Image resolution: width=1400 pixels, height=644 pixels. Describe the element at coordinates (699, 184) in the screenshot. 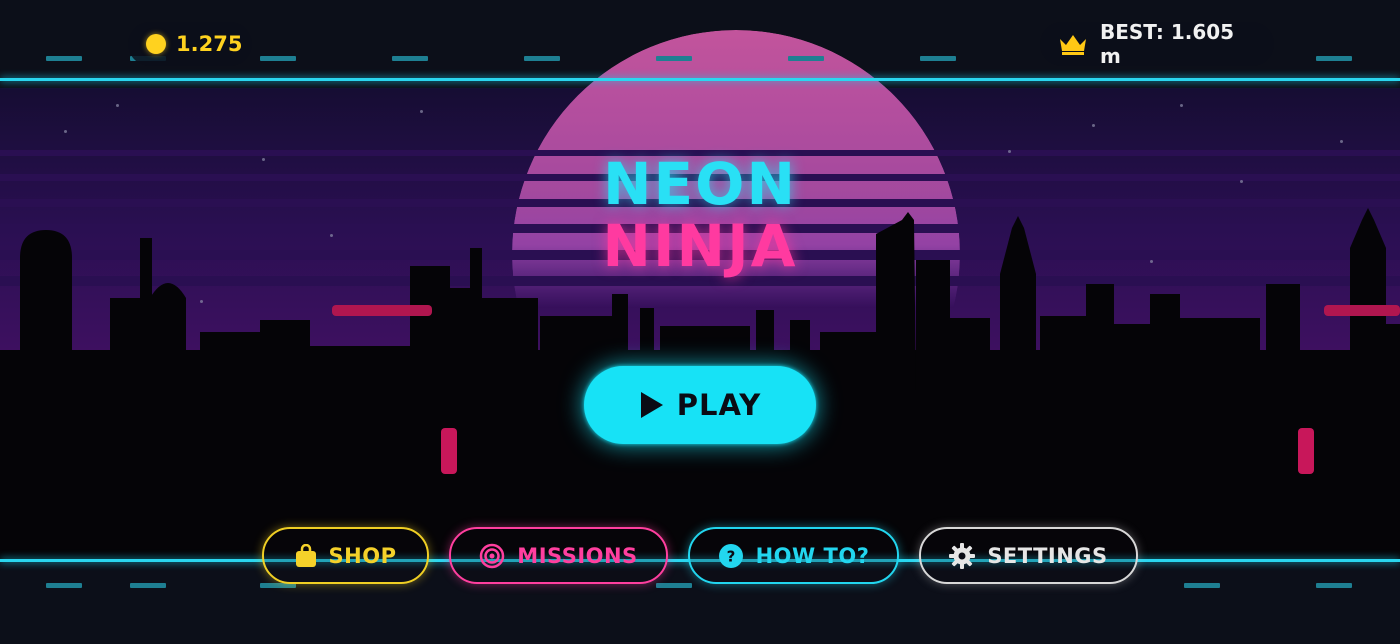

I see `game-title-line-1: NEON` at that location.